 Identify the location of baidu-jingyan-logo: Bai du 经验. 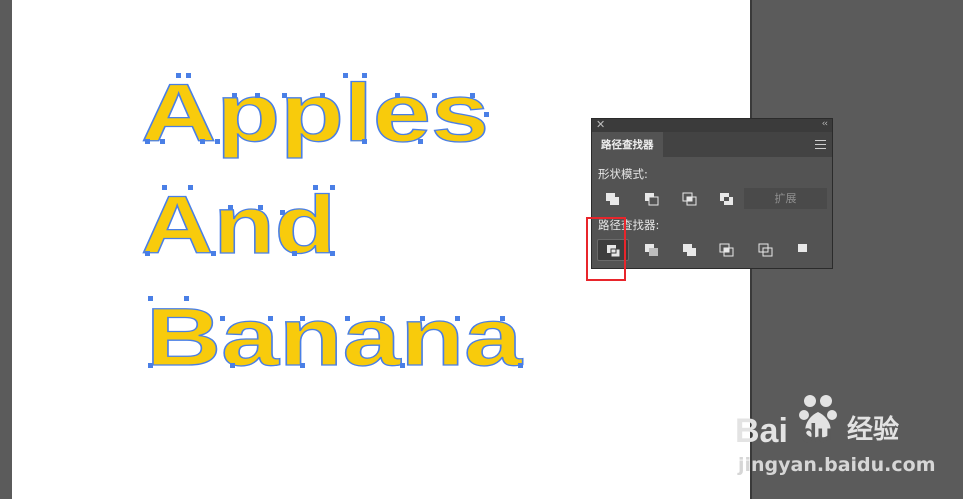
(817, 422).